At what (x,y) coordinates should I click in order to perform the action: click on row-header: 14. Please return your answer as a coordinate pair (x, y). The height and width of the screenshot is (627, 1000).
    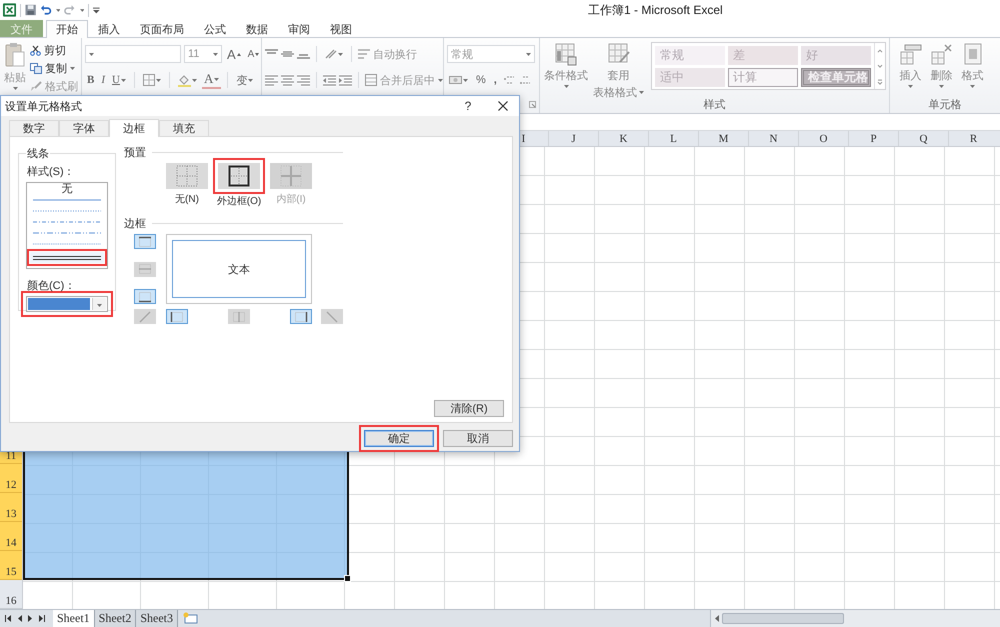
    Looking at the image, I should click on (11, 536).